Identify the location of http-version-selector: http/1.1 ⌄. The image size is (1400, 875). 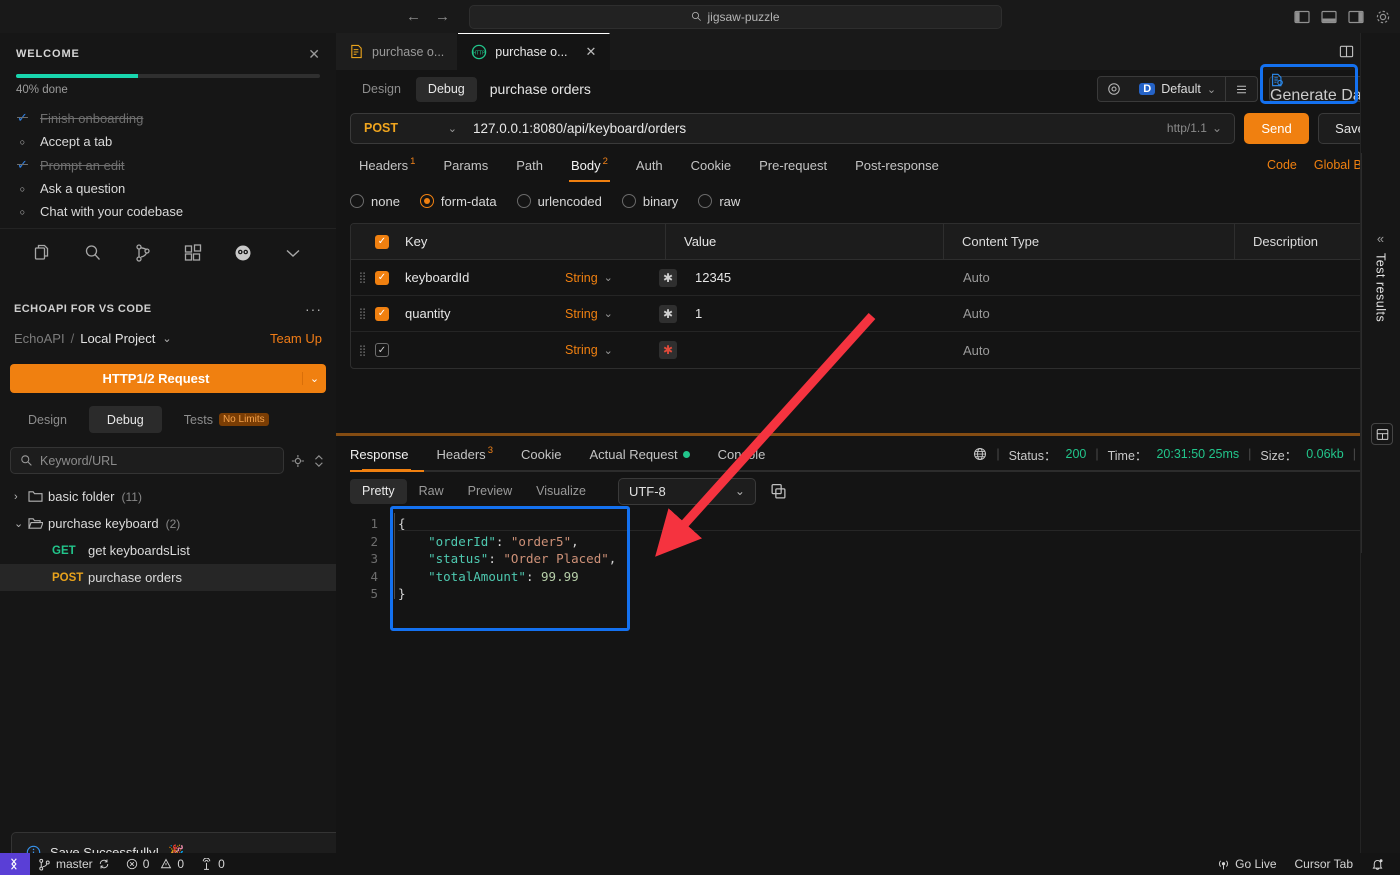
(1200, 128).